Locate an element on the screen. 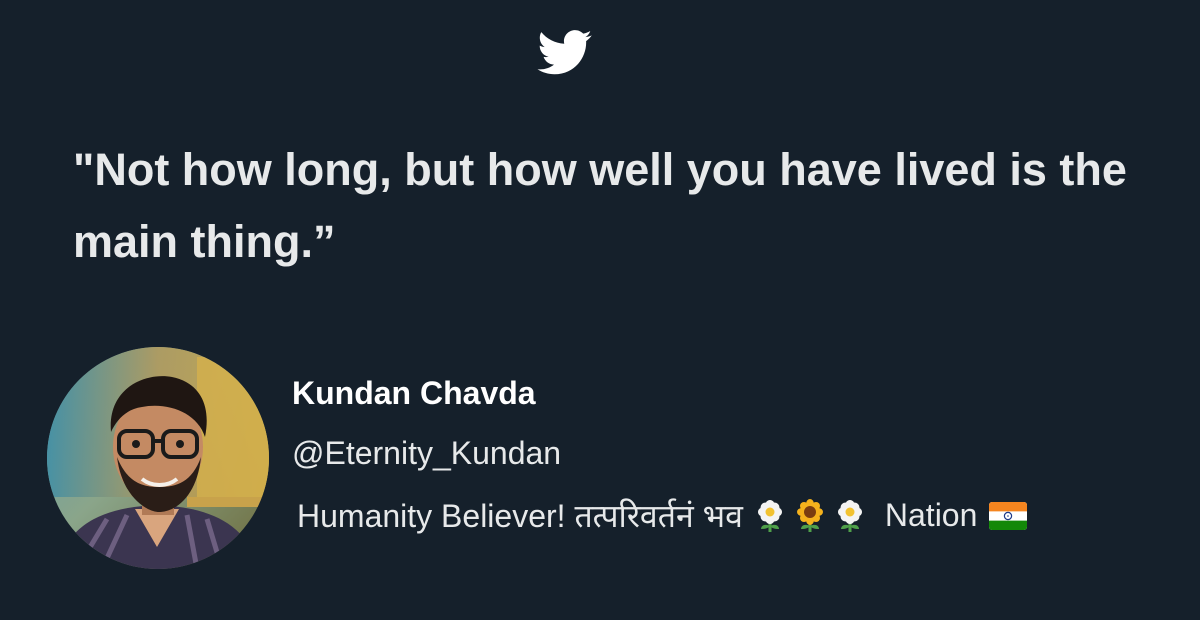  bio-text: Humanity Believer! तत्परिवर्तनं भव is located at coordinates (520, 516).